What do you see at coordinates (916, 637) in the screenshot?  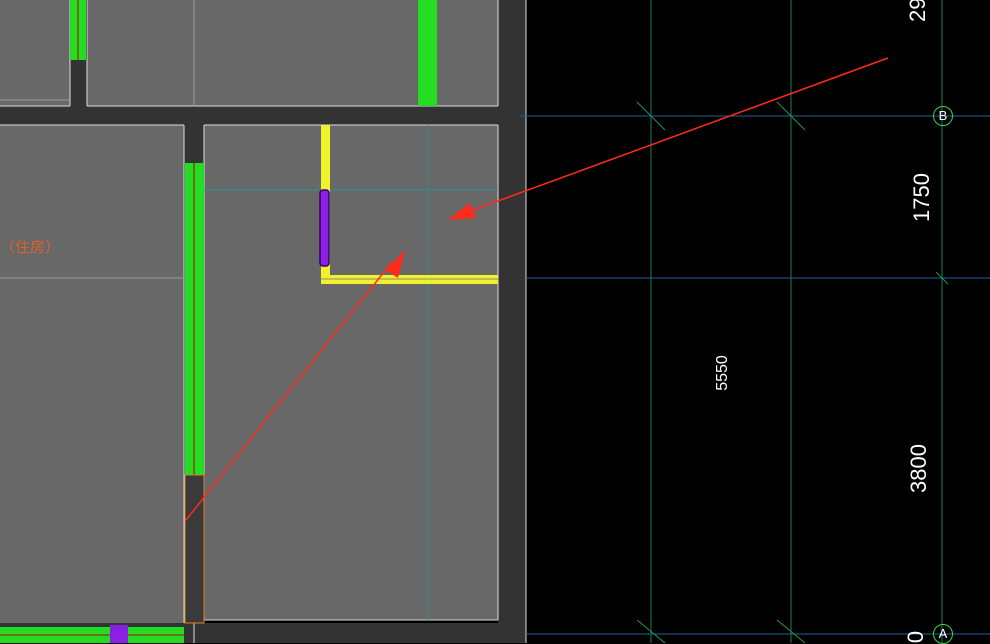 I see `dimension-bottom-partial: 0` at bounding box center [916, 637].